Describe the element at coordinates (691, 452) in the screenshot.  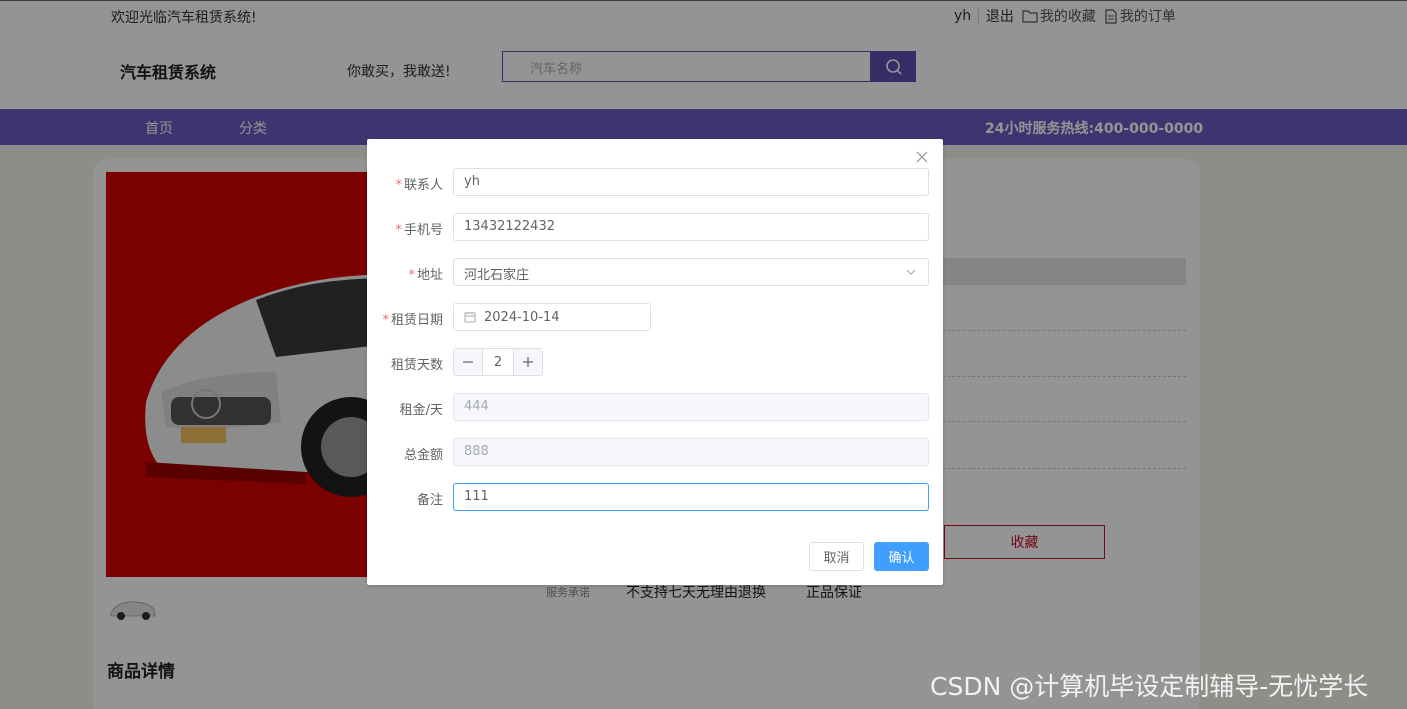
I see `total-input: 888` at that location.